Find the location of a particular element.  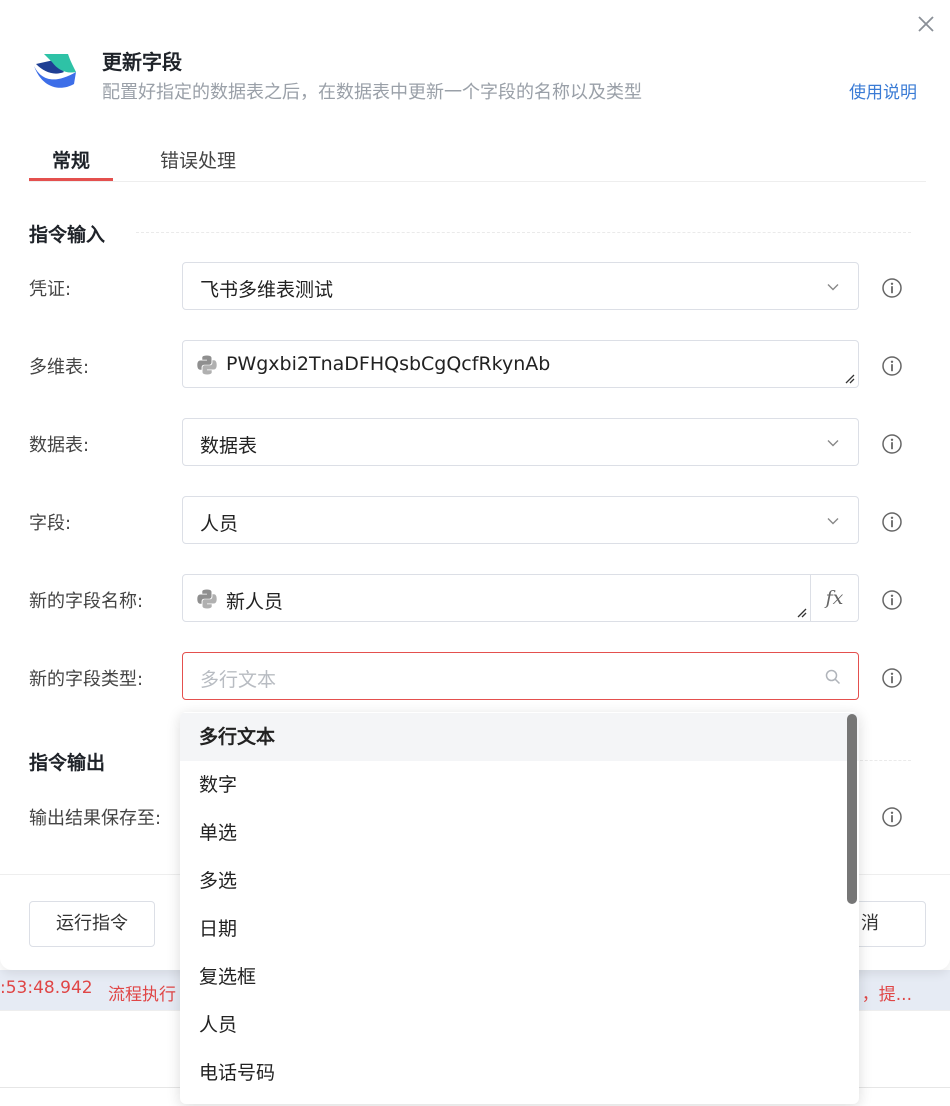

dropdown-option: 多行文本 is located at coordinates (519, 737).